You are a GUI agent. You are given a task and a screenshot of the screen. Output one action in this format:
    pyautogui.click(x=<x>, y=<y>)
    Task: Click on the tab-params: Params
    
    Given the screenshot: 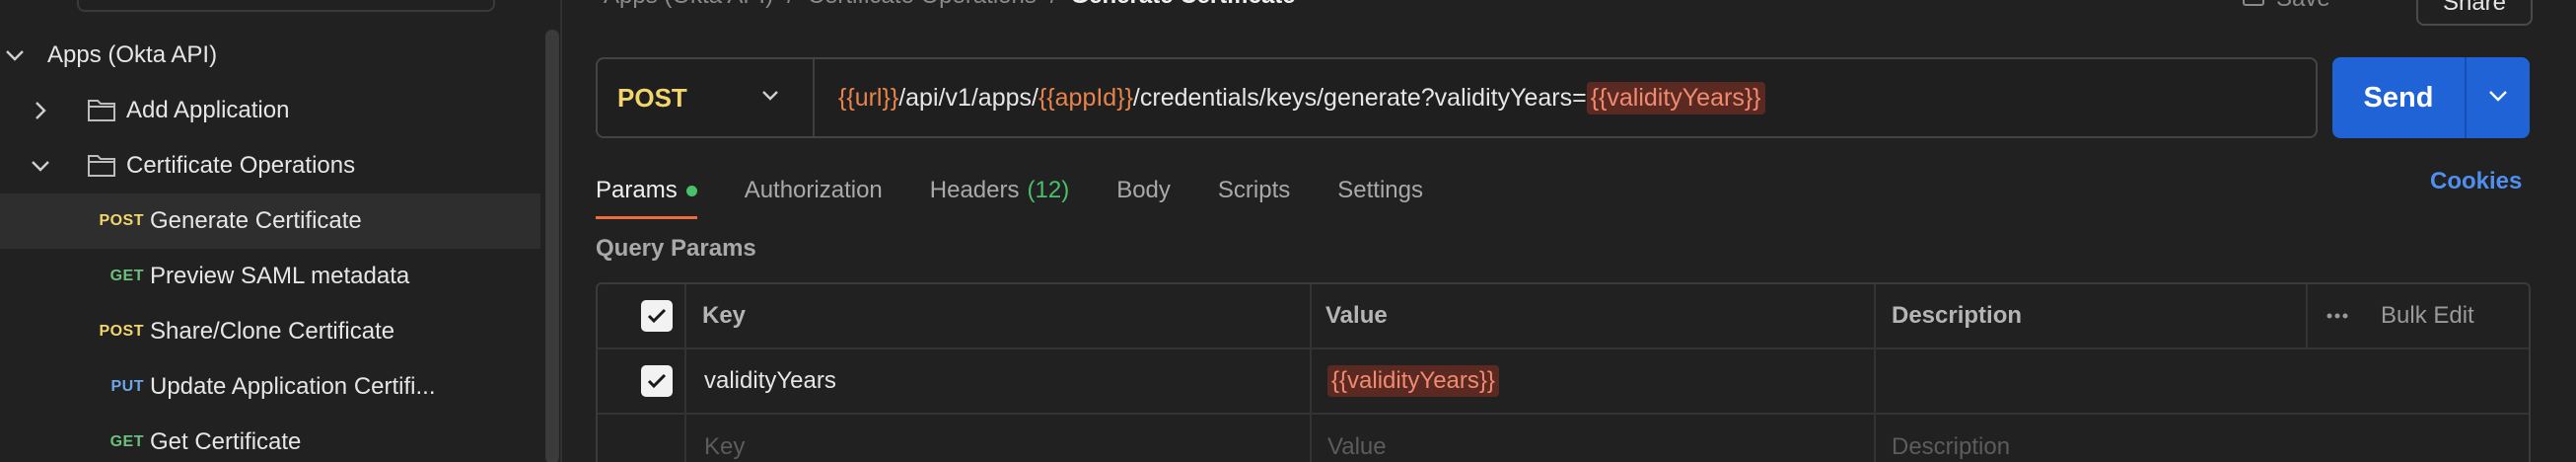 What is the action you would take?
    pyautogui.click(x=646, y=192)
    